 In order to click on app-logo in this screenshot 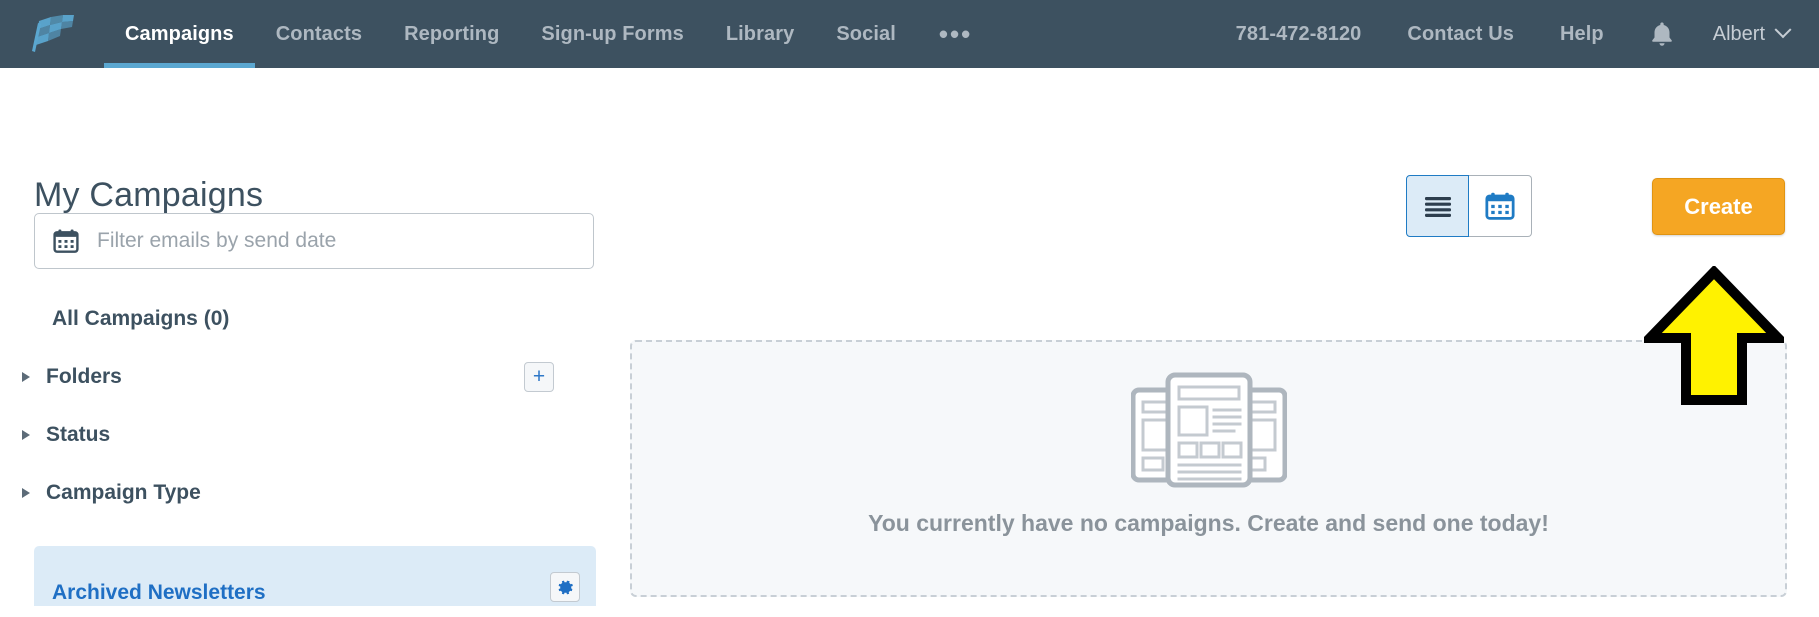, I will do `click(52, 34)`.